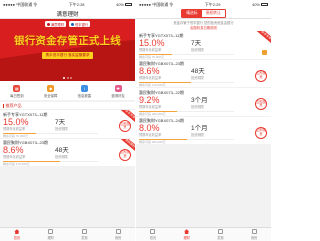 This screenshot has height=241, width=320. Describe the element at coordinates (153, 237) in the screenshot. I see `tab-label: 首页` at that location.